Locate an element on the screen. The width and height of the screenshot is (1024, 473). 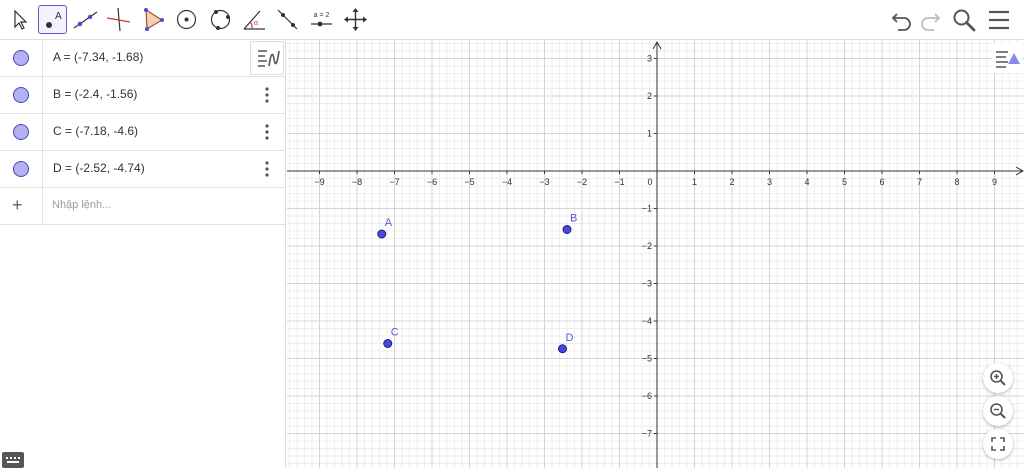
y-tick-label: 1 is located at coordinates (649, 134).